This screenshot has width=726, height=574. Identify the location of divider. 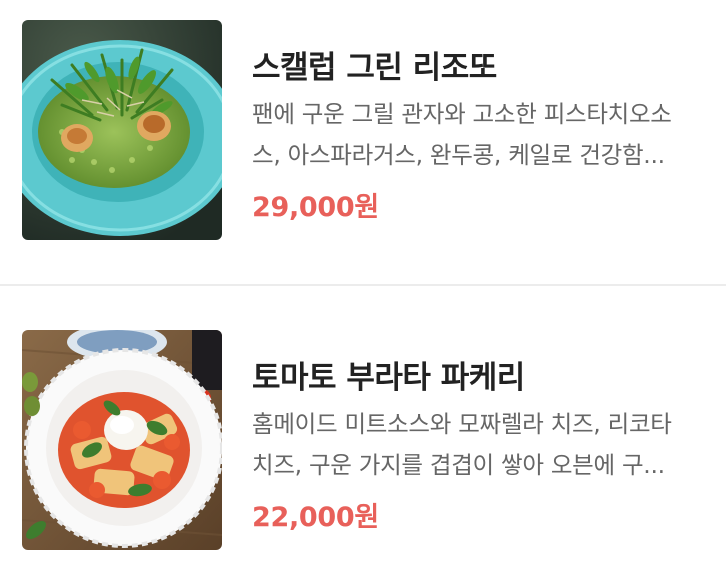
(363, 285).